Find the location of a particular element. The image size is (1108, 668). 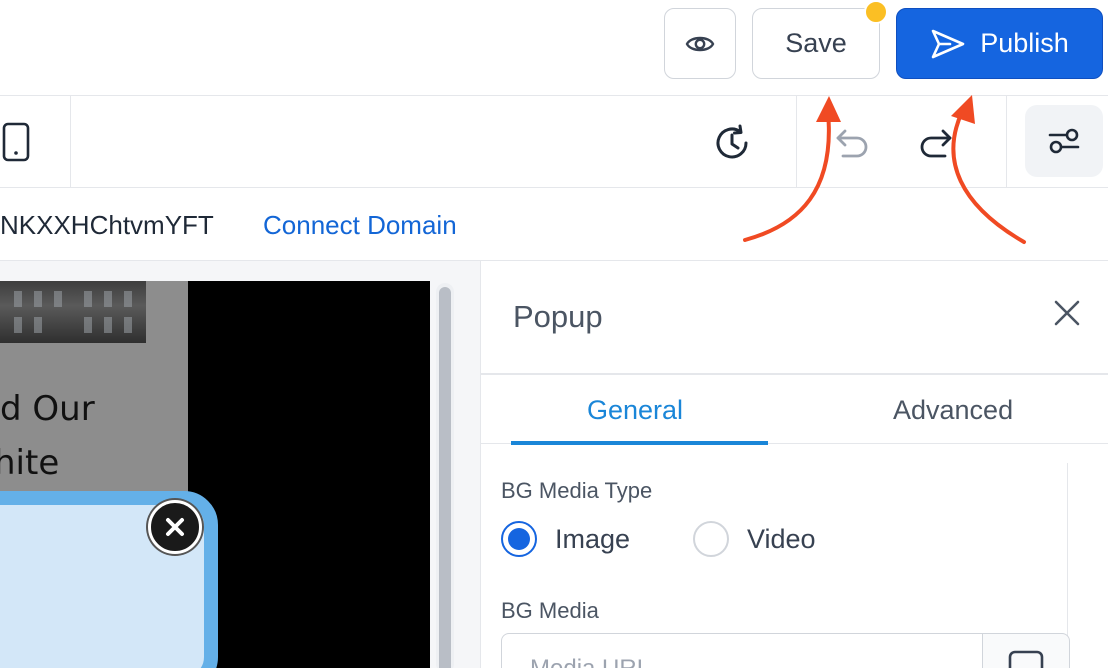

save-button-label: Save is located at coordinates (816, 43).